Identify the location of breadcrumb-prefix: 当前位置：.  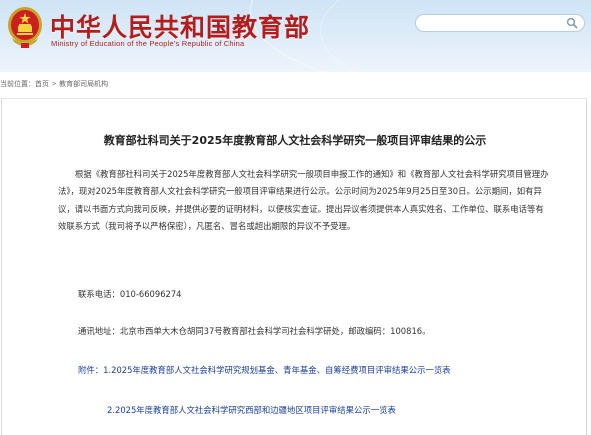
(17, 84).